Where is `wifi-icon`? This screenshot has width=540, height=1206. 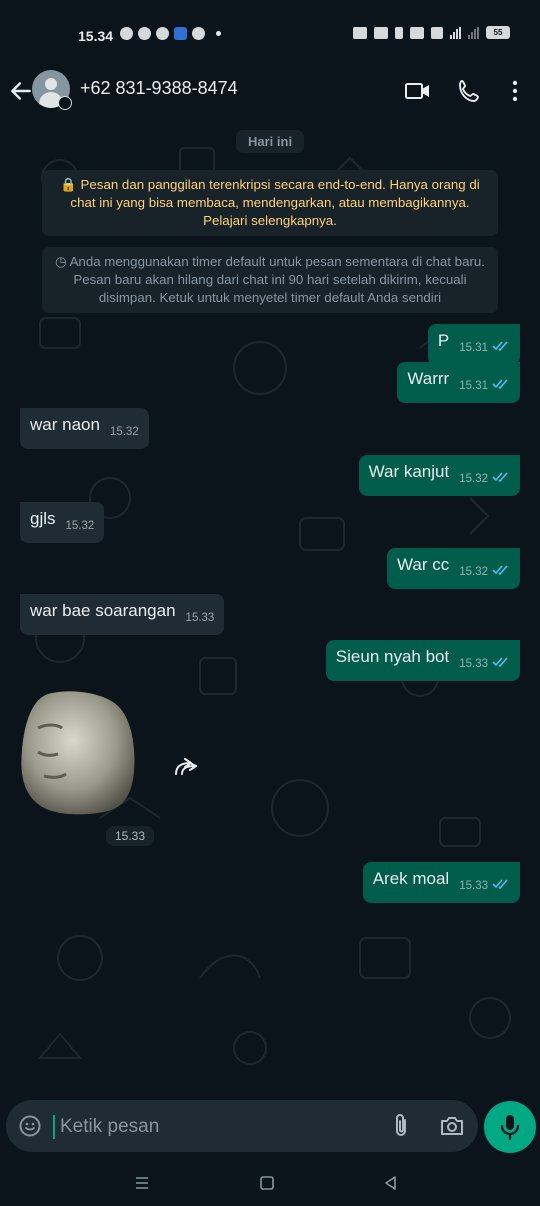
wifi-icon is located at coordinates (417, 32).